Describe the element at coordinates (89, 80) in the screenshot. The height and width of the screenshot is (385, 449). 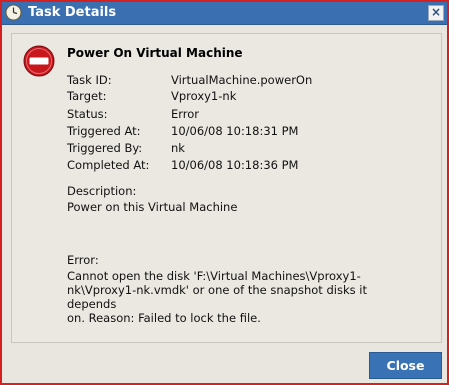
I see `task-id-label: Task ID:` at that location.